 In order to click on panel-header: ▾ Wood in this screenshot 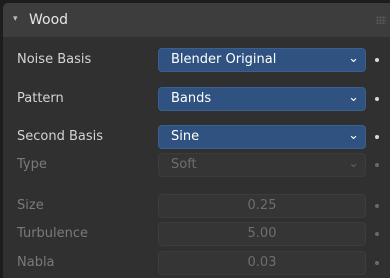, I will do `click(196, 20)`.